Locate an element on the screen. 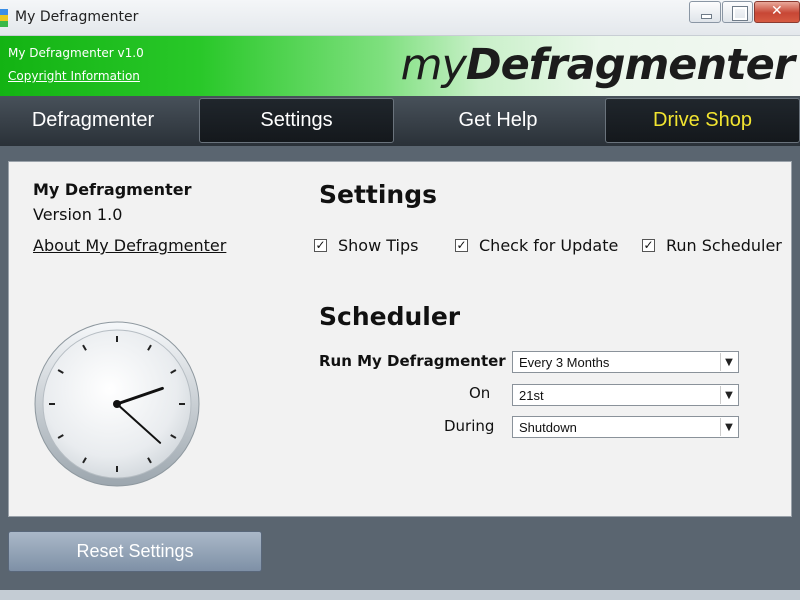  status-strip is located at coordinates (400, 595).